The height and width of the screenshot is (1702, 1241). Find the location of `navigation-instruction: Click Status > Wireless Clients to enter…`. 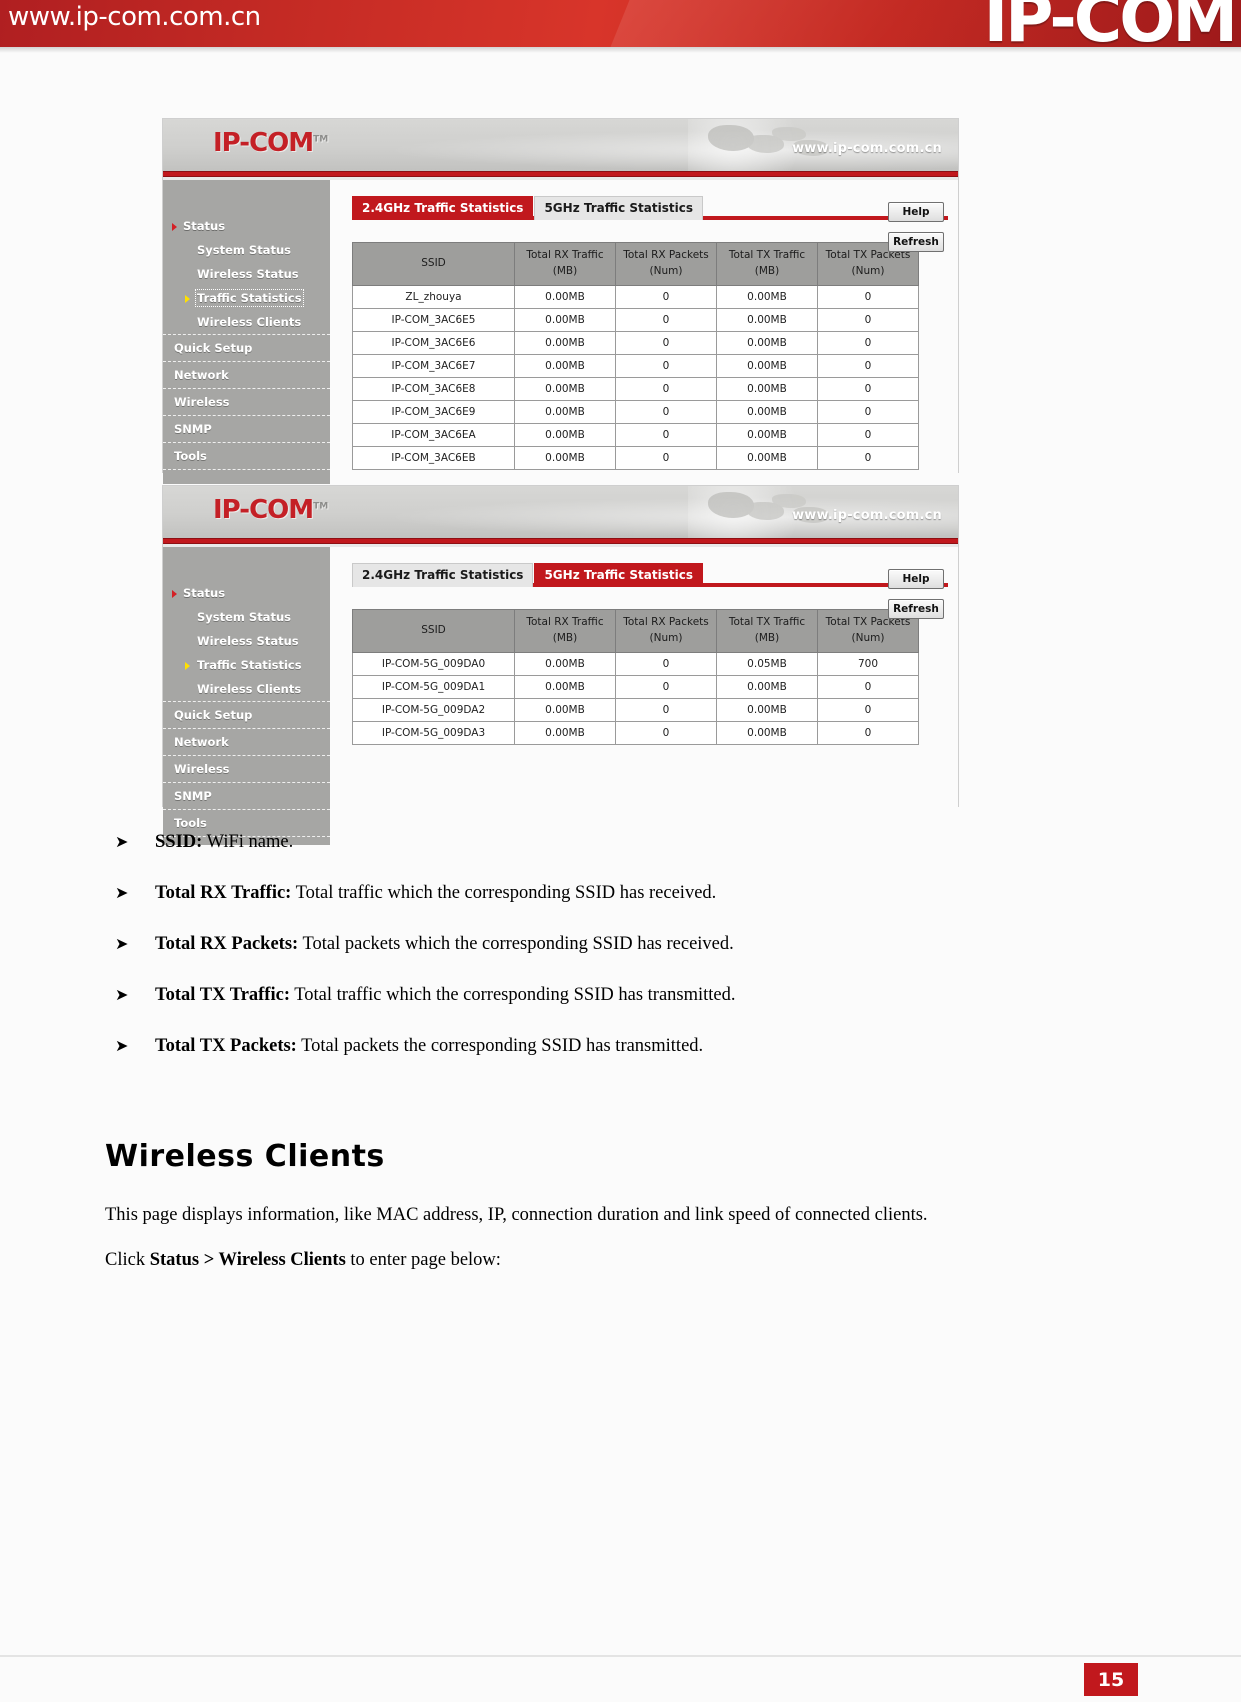

navigation-instruction: Click Status > Wireless Clients to enter… is located at coordinates (615, 1260).